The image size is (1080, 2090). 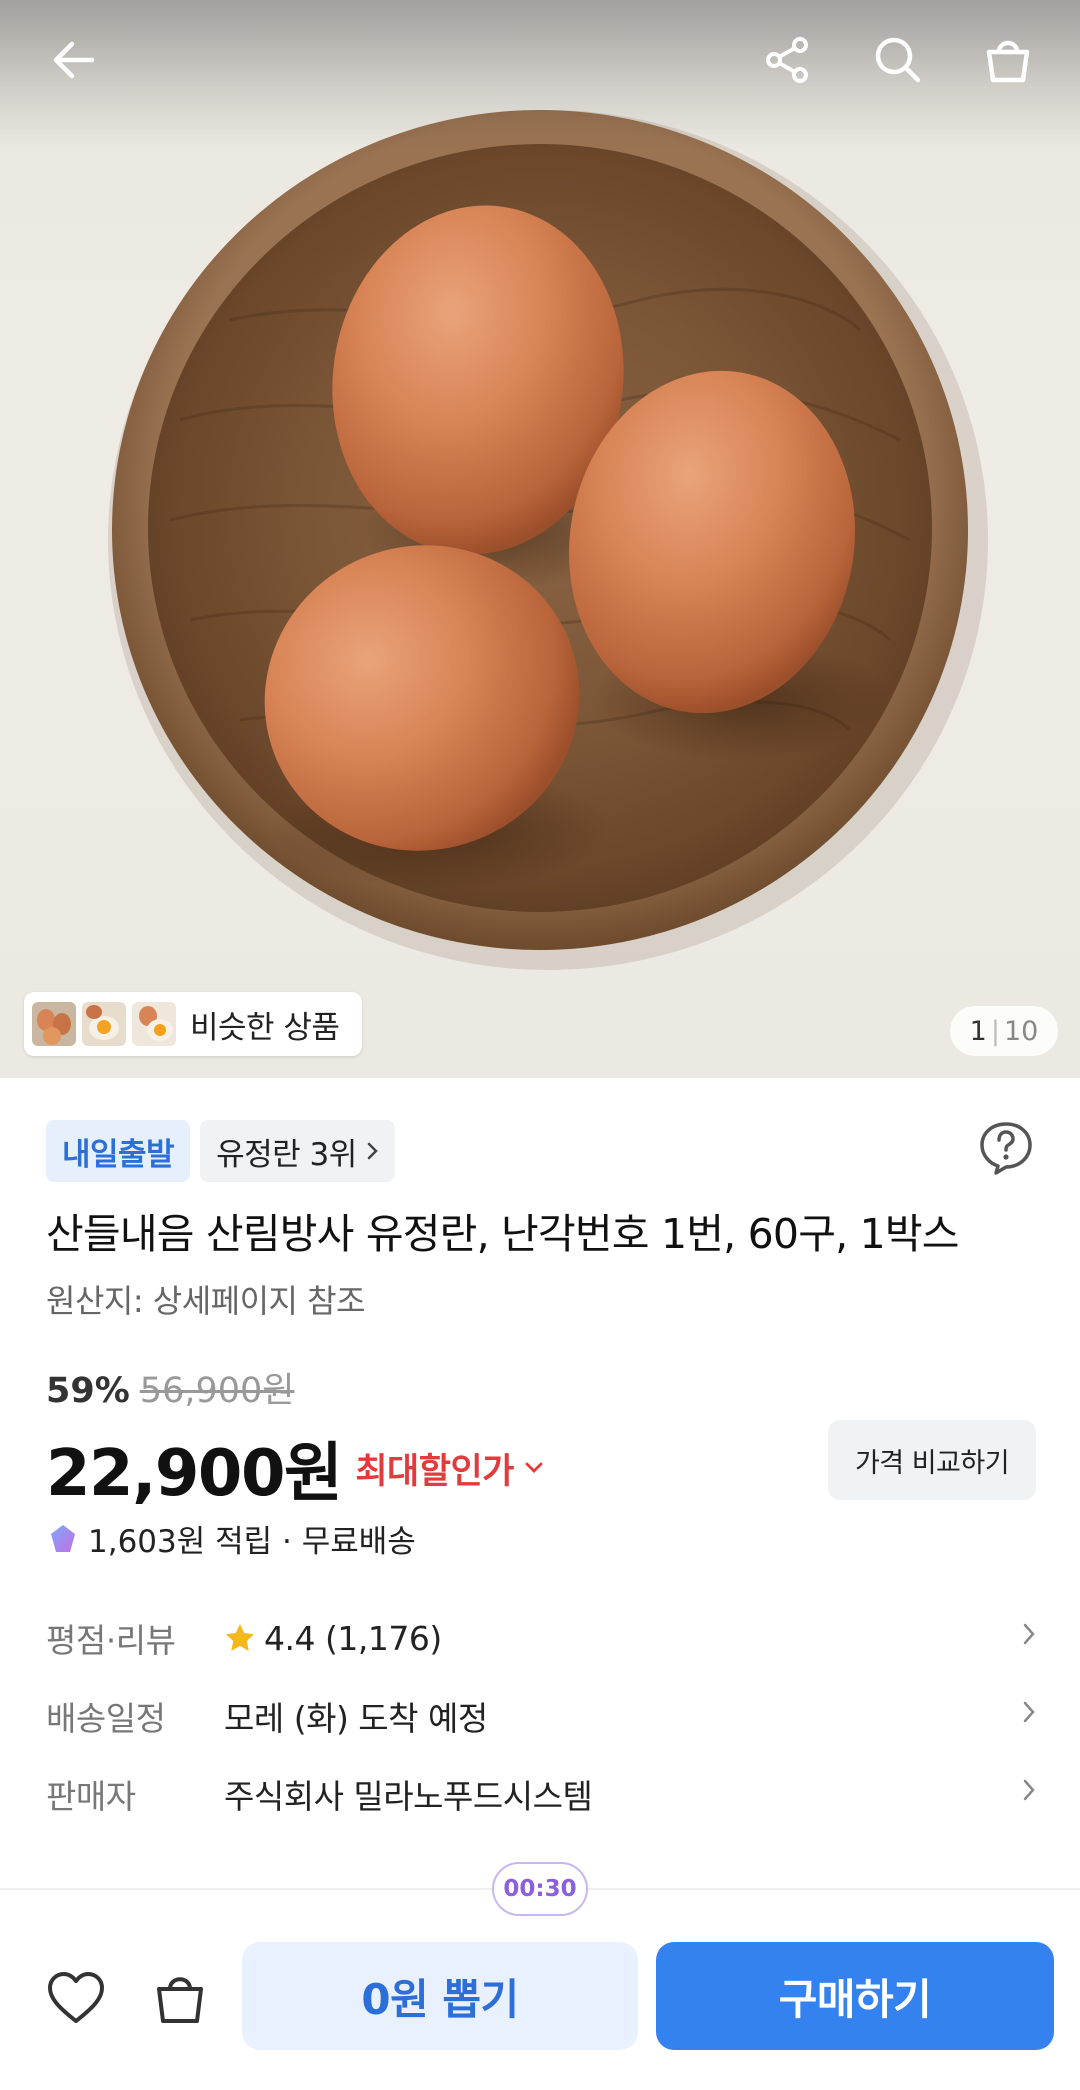 I want to click on add-to-cart-button, so click(x=180, y=1998).